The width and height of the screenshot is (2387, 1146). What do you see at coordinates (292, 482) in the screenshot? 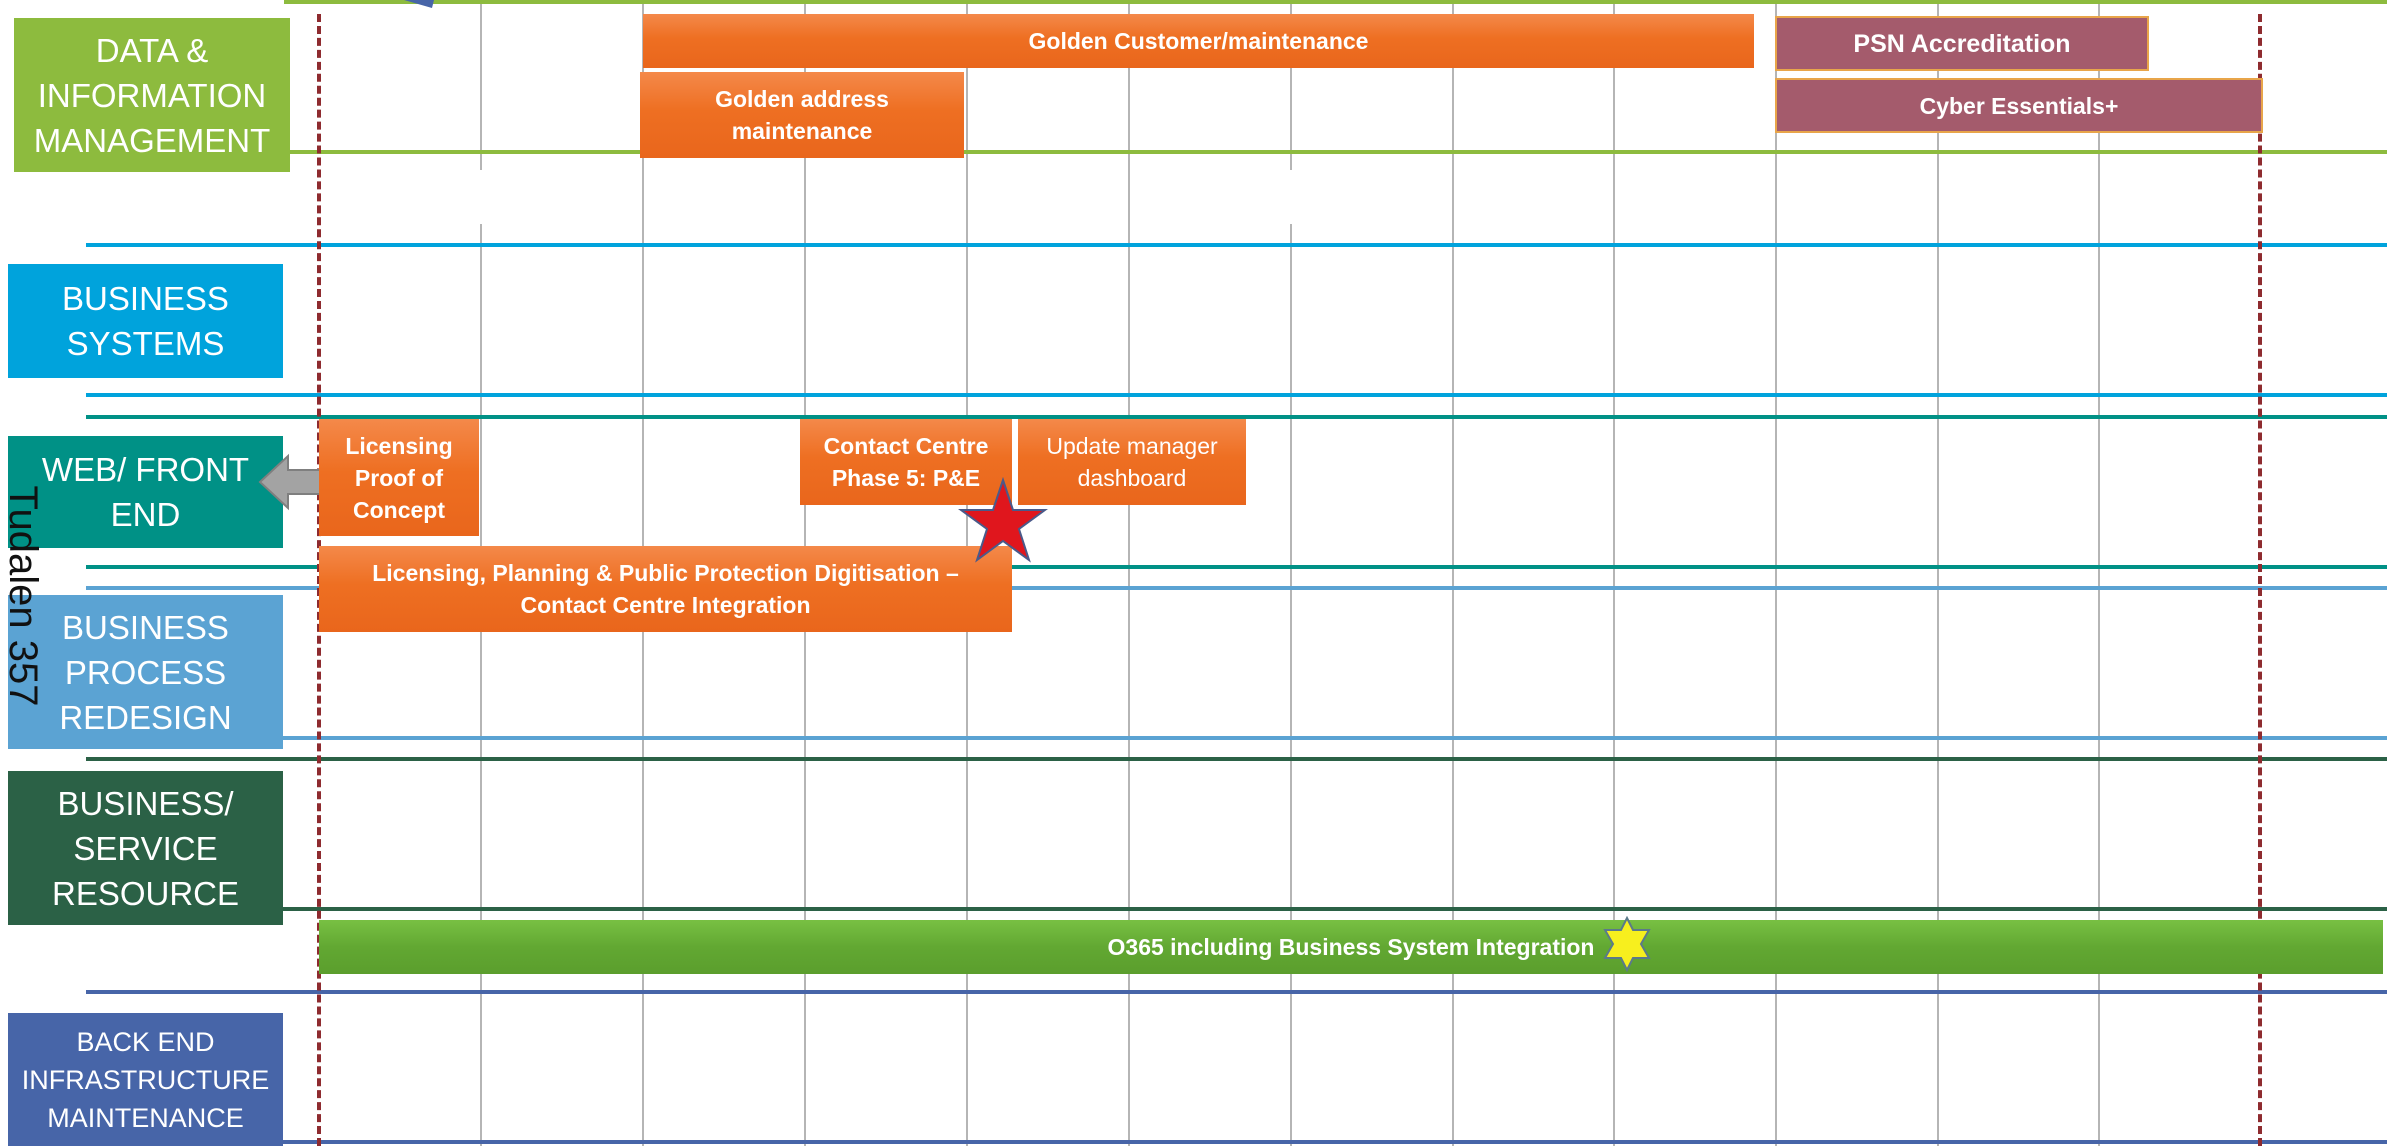
I see `left-arrow-icon` at bounding box center [292, 482].